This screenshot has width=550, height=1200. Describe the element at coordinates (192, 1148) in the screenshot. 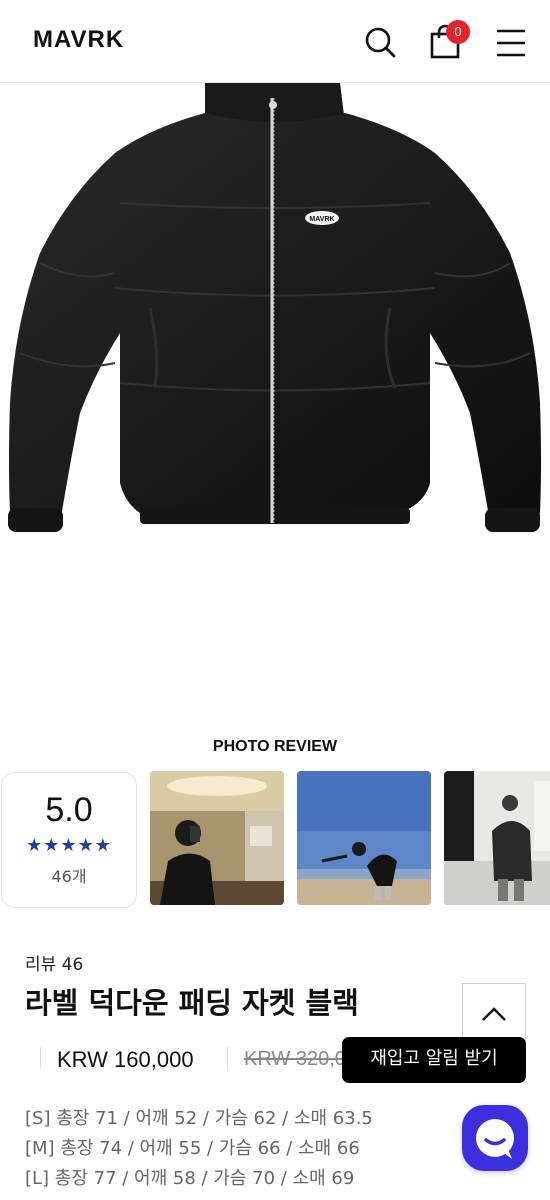

I see `size-spec-line: [M] 총장 74 / 어깨 55 / 가슴 66 / 소매 66` at that location.